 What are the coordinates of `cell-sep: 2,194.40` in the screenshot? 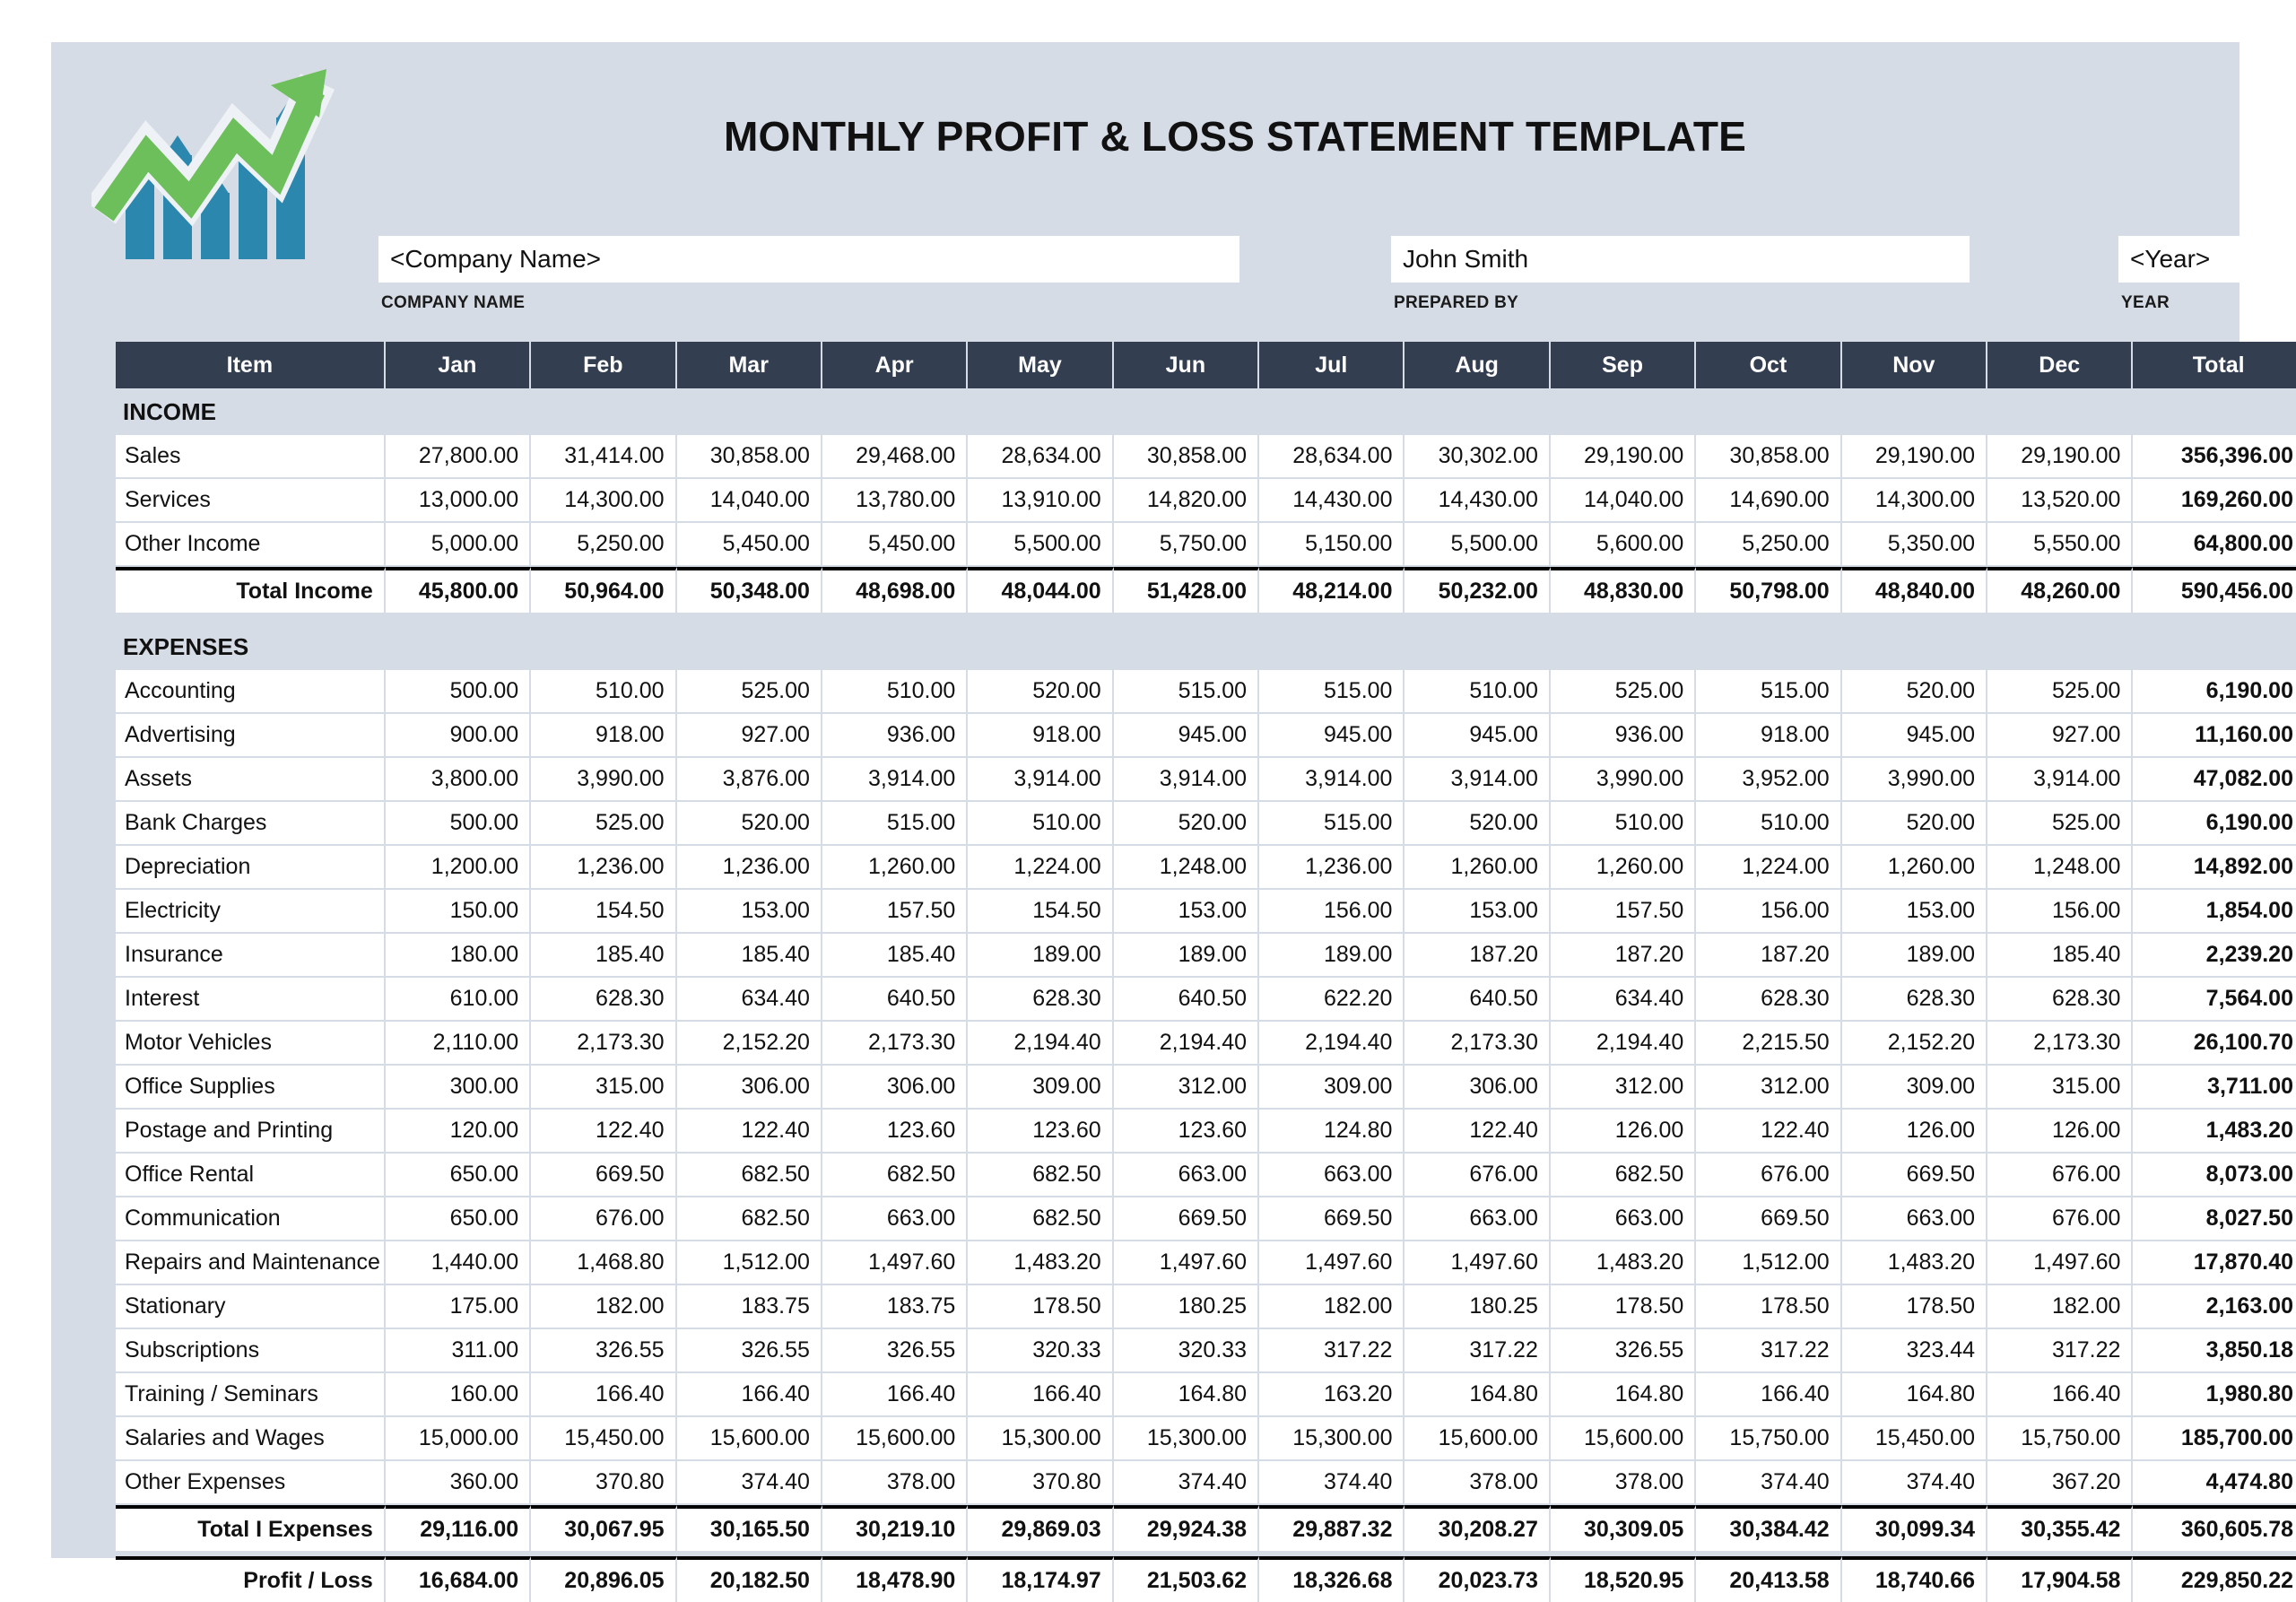 It's located at (1623, 1044).